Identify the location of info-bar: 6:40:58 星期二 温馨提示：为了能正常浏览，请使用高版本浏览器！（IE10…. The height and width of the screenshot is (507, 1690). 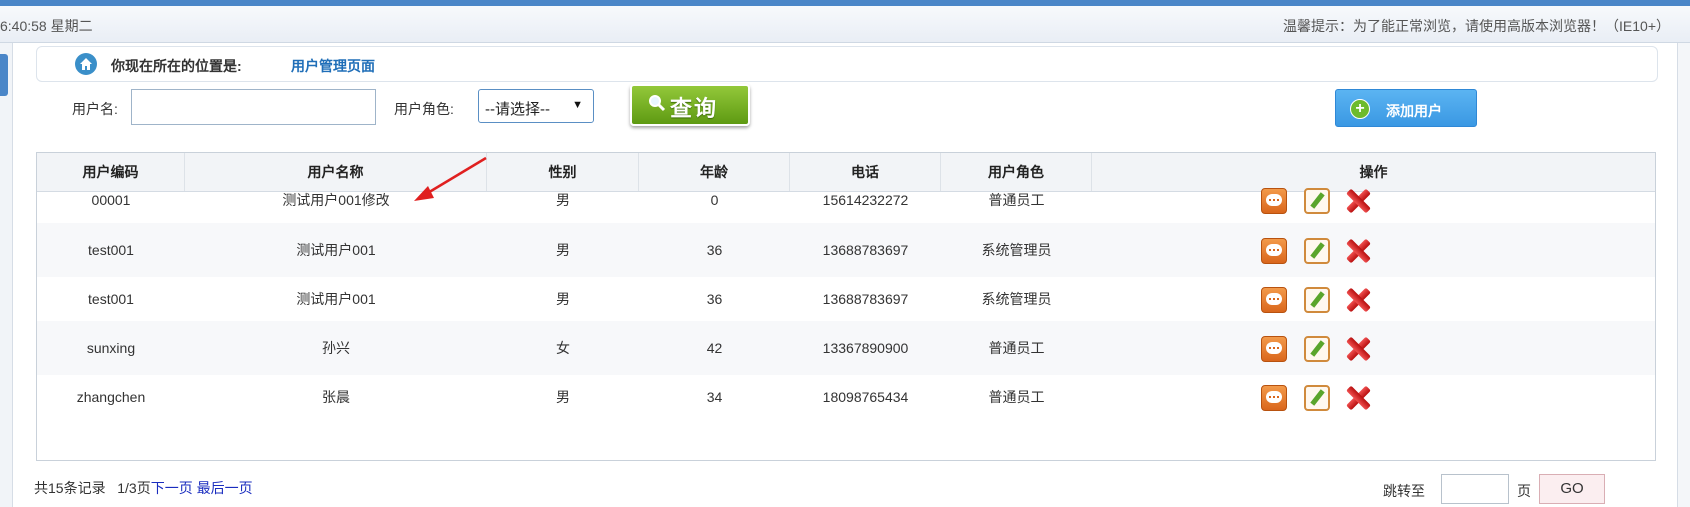
(845, 24).